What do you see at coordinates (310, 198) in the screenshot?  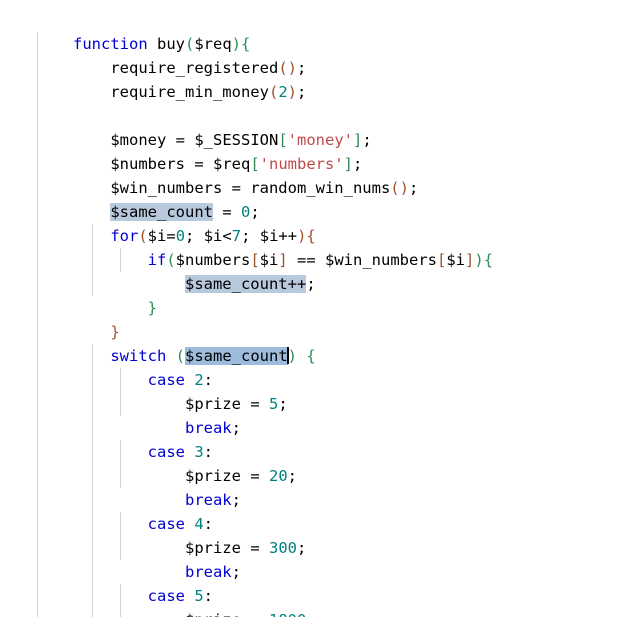 I see `code-line: $same_count = 0;` at bounding box center [310, 198].